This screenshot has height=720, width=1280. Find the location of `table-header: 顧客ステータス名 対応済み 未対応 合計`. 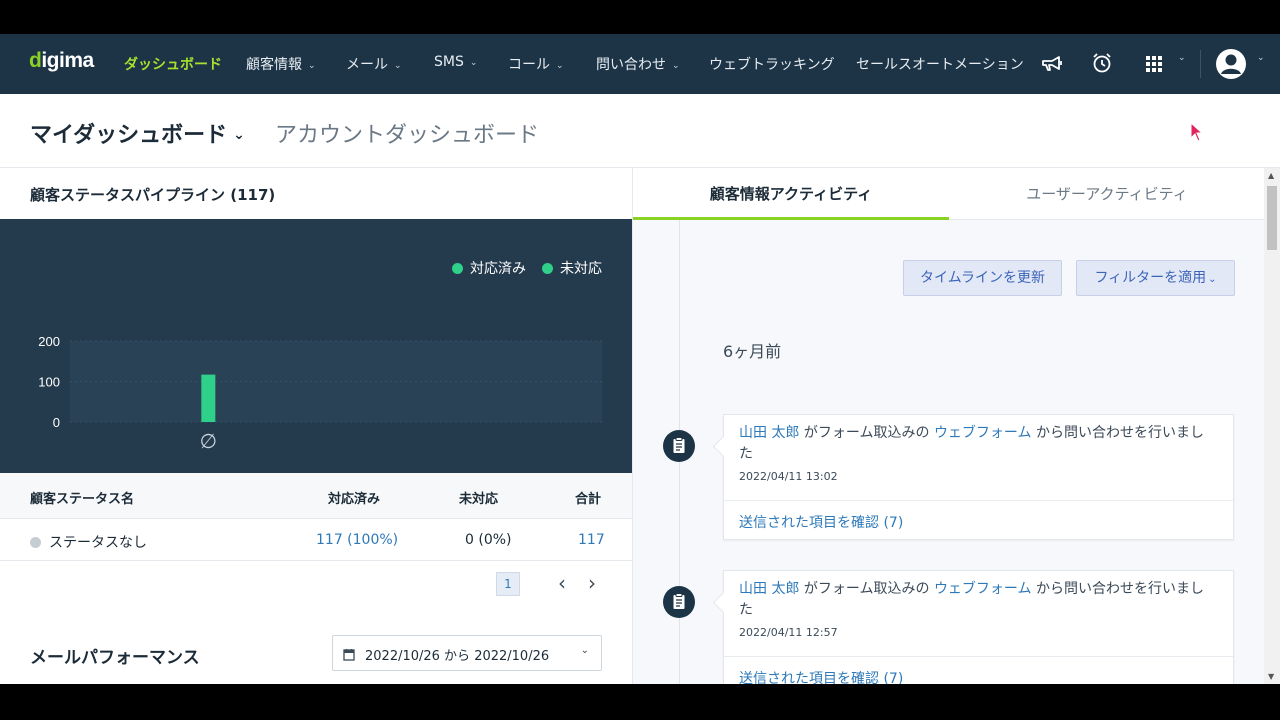

table-header: 顧客ステータス名 対応済み 未対応 合計 is located at coordinates (316, 496).